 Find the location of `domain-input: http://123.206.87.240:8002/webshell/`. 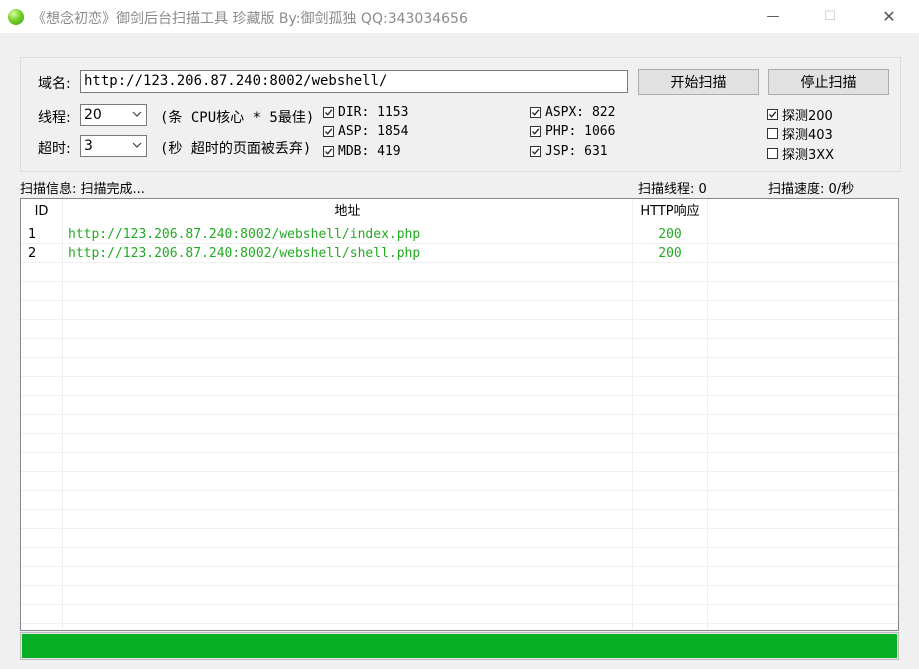

domain-input: http://123.206.87.240:8002/webshell/ is located at coordinates (354, 81).